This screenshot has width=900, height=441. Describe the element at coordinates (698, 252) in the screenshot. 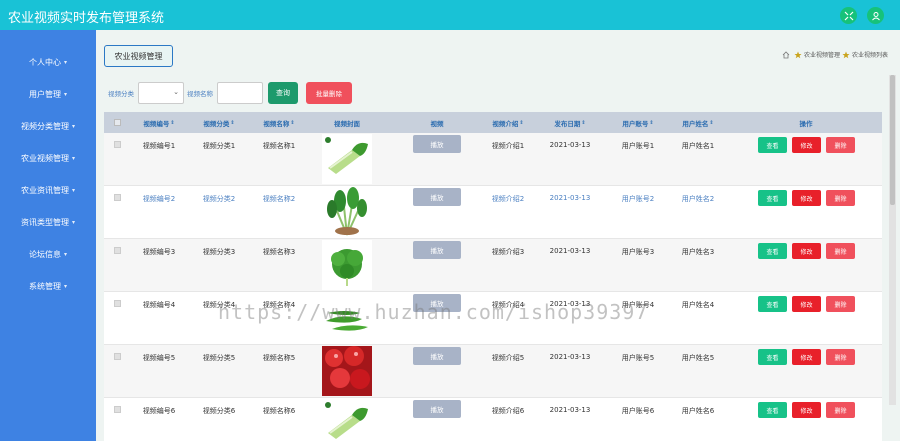

I see `cell-username: 用户姓名3` at that location.